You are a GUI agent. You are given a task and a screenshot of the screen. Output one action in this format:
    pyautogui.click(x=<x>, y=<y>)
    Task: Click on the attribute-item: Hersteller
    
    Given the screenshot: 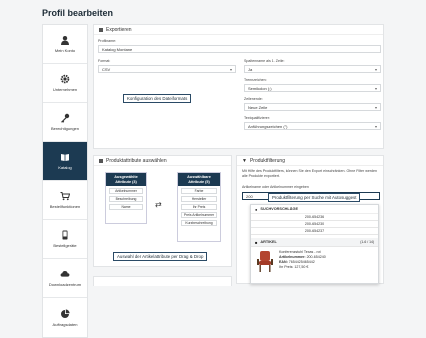 What is the action you would take?
    pyautogui.click(x=199, y=199)
    